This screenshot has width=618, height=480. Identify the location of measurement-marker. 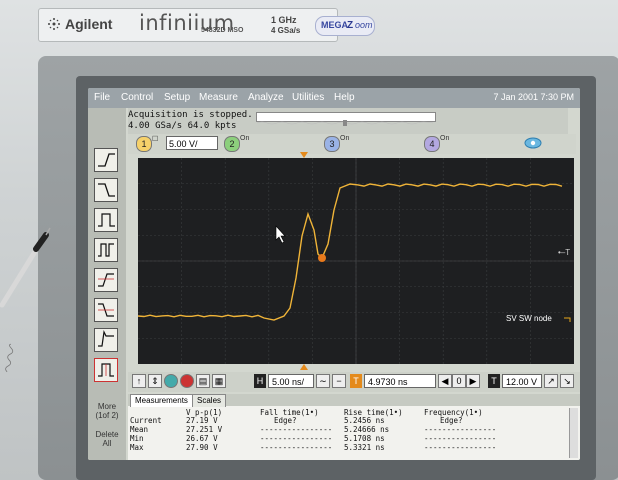
(322, 258).